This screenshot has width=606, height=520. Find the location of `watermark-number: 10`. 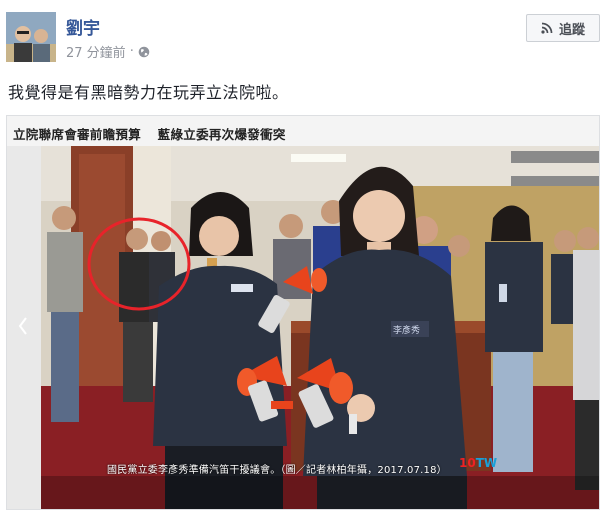

watermark-number: 10 is located at coordinates (467, 463).